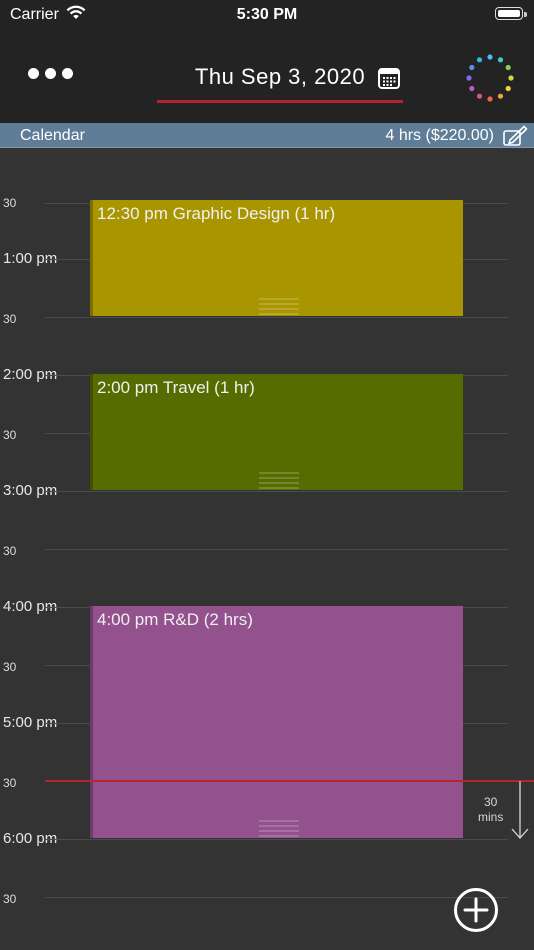 The image size is (534, 950). Describe the element at coordinates (280, 77) in the screenshot. I see `date-title: Thu Sep 3, 2020` at that location.